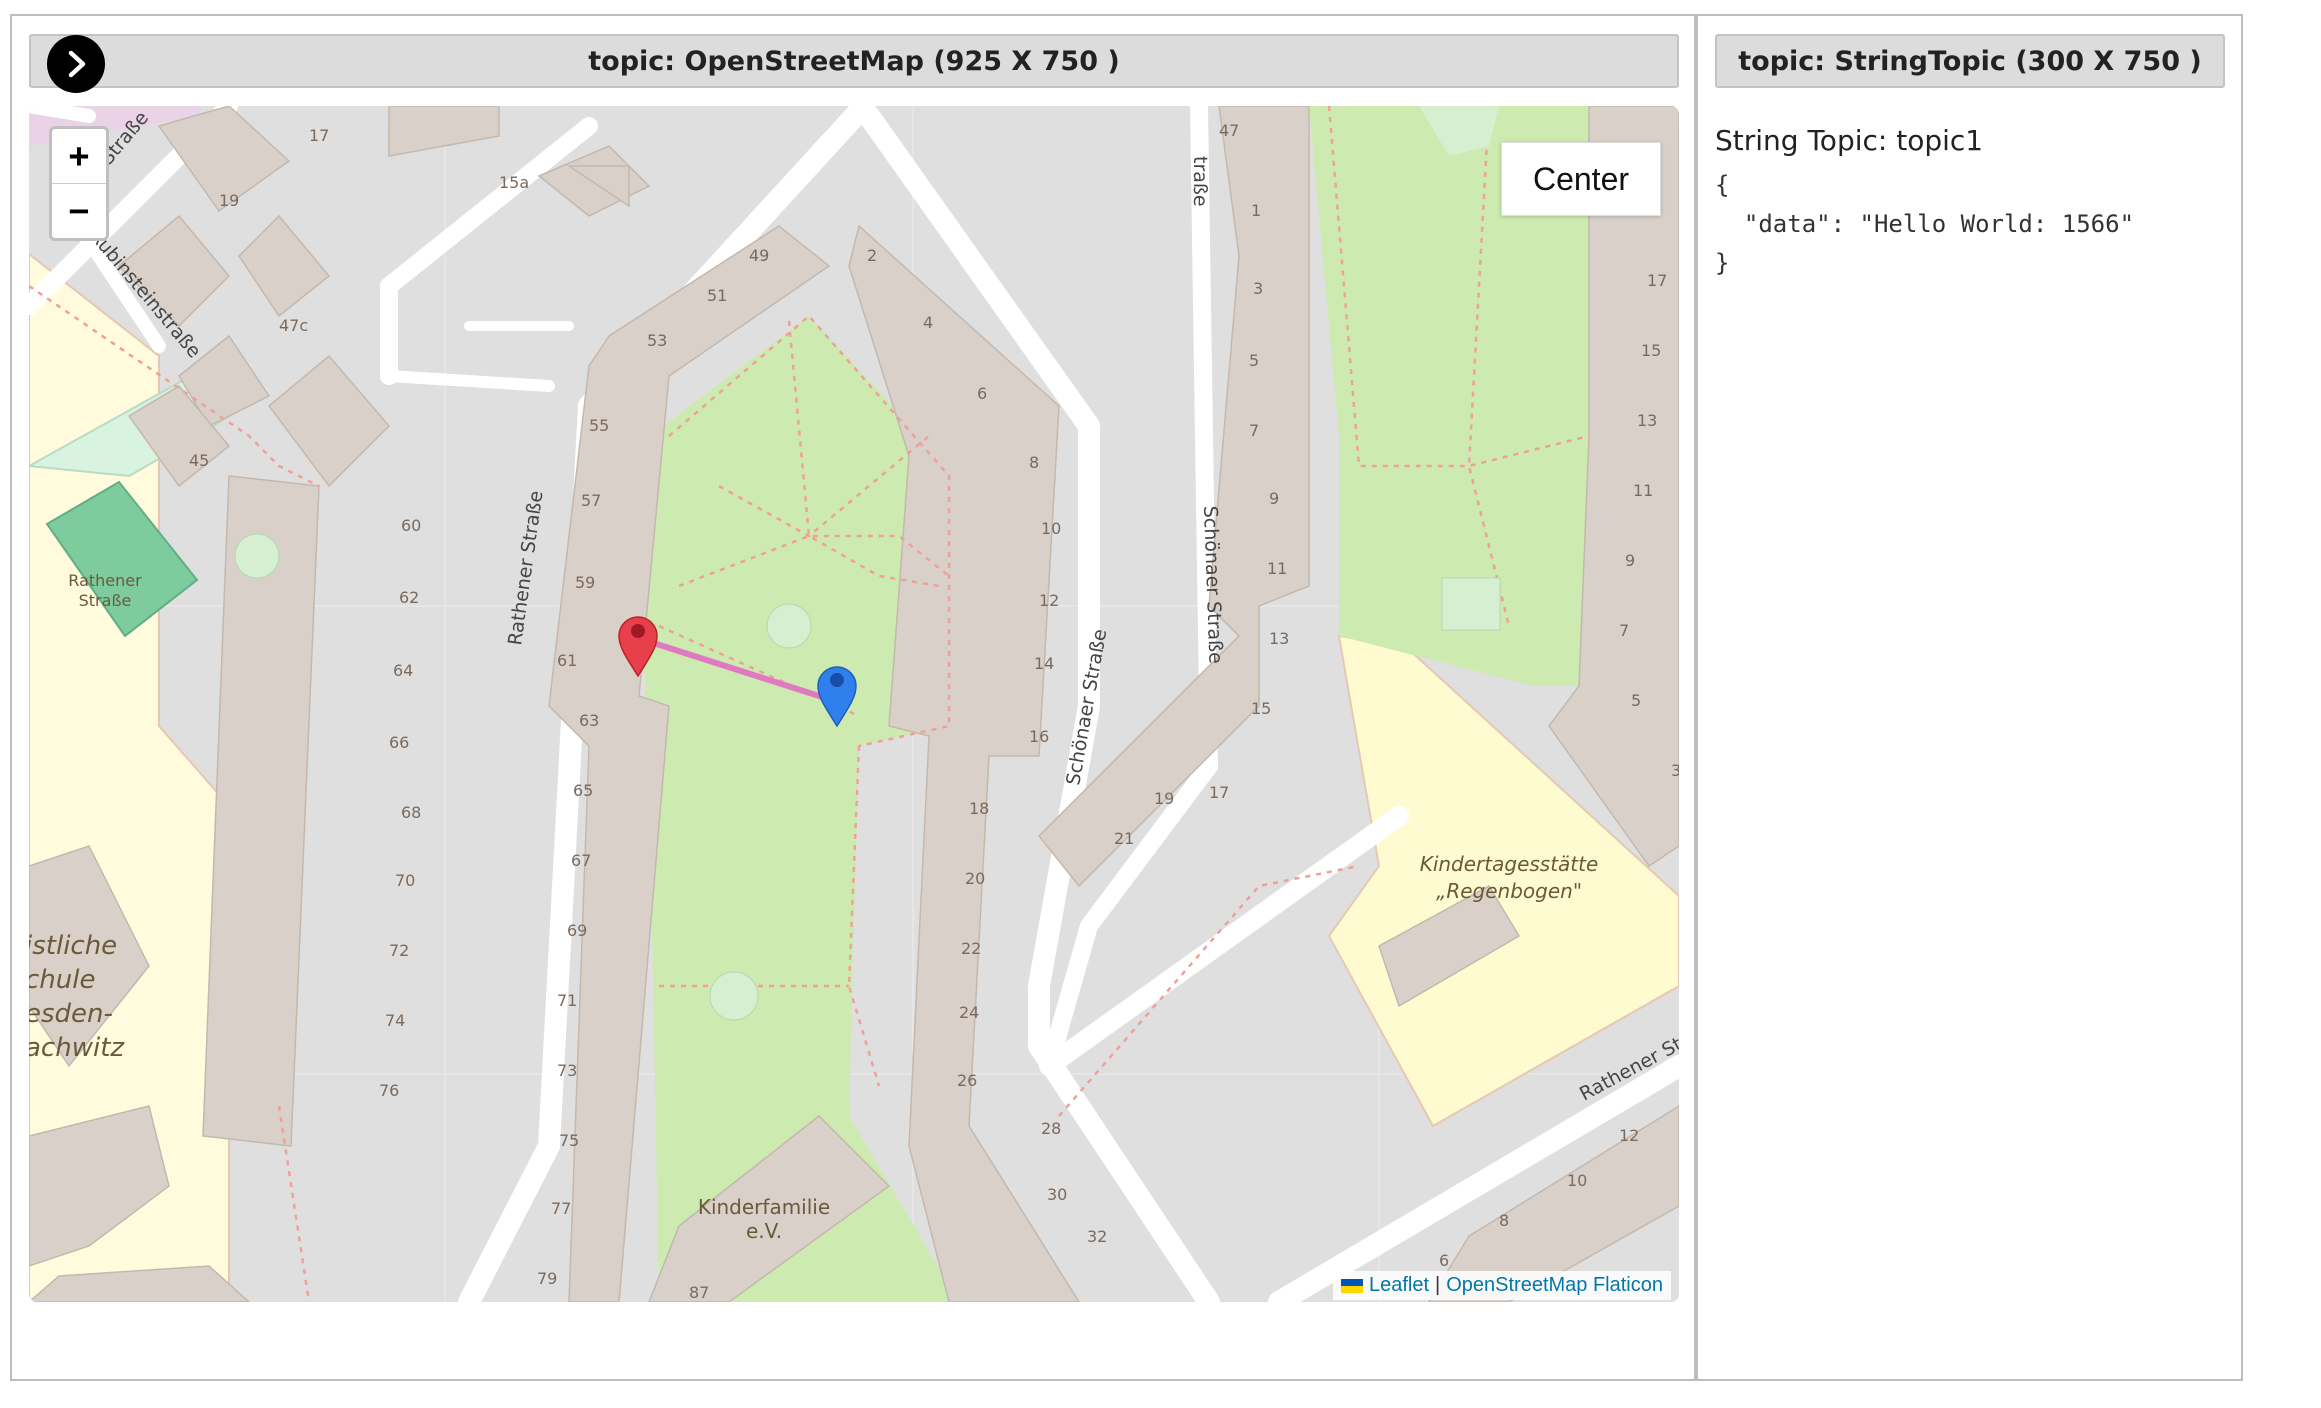 The image size is (2321, 1408). I want to click on house-number-label: 62, so click(409, 597).